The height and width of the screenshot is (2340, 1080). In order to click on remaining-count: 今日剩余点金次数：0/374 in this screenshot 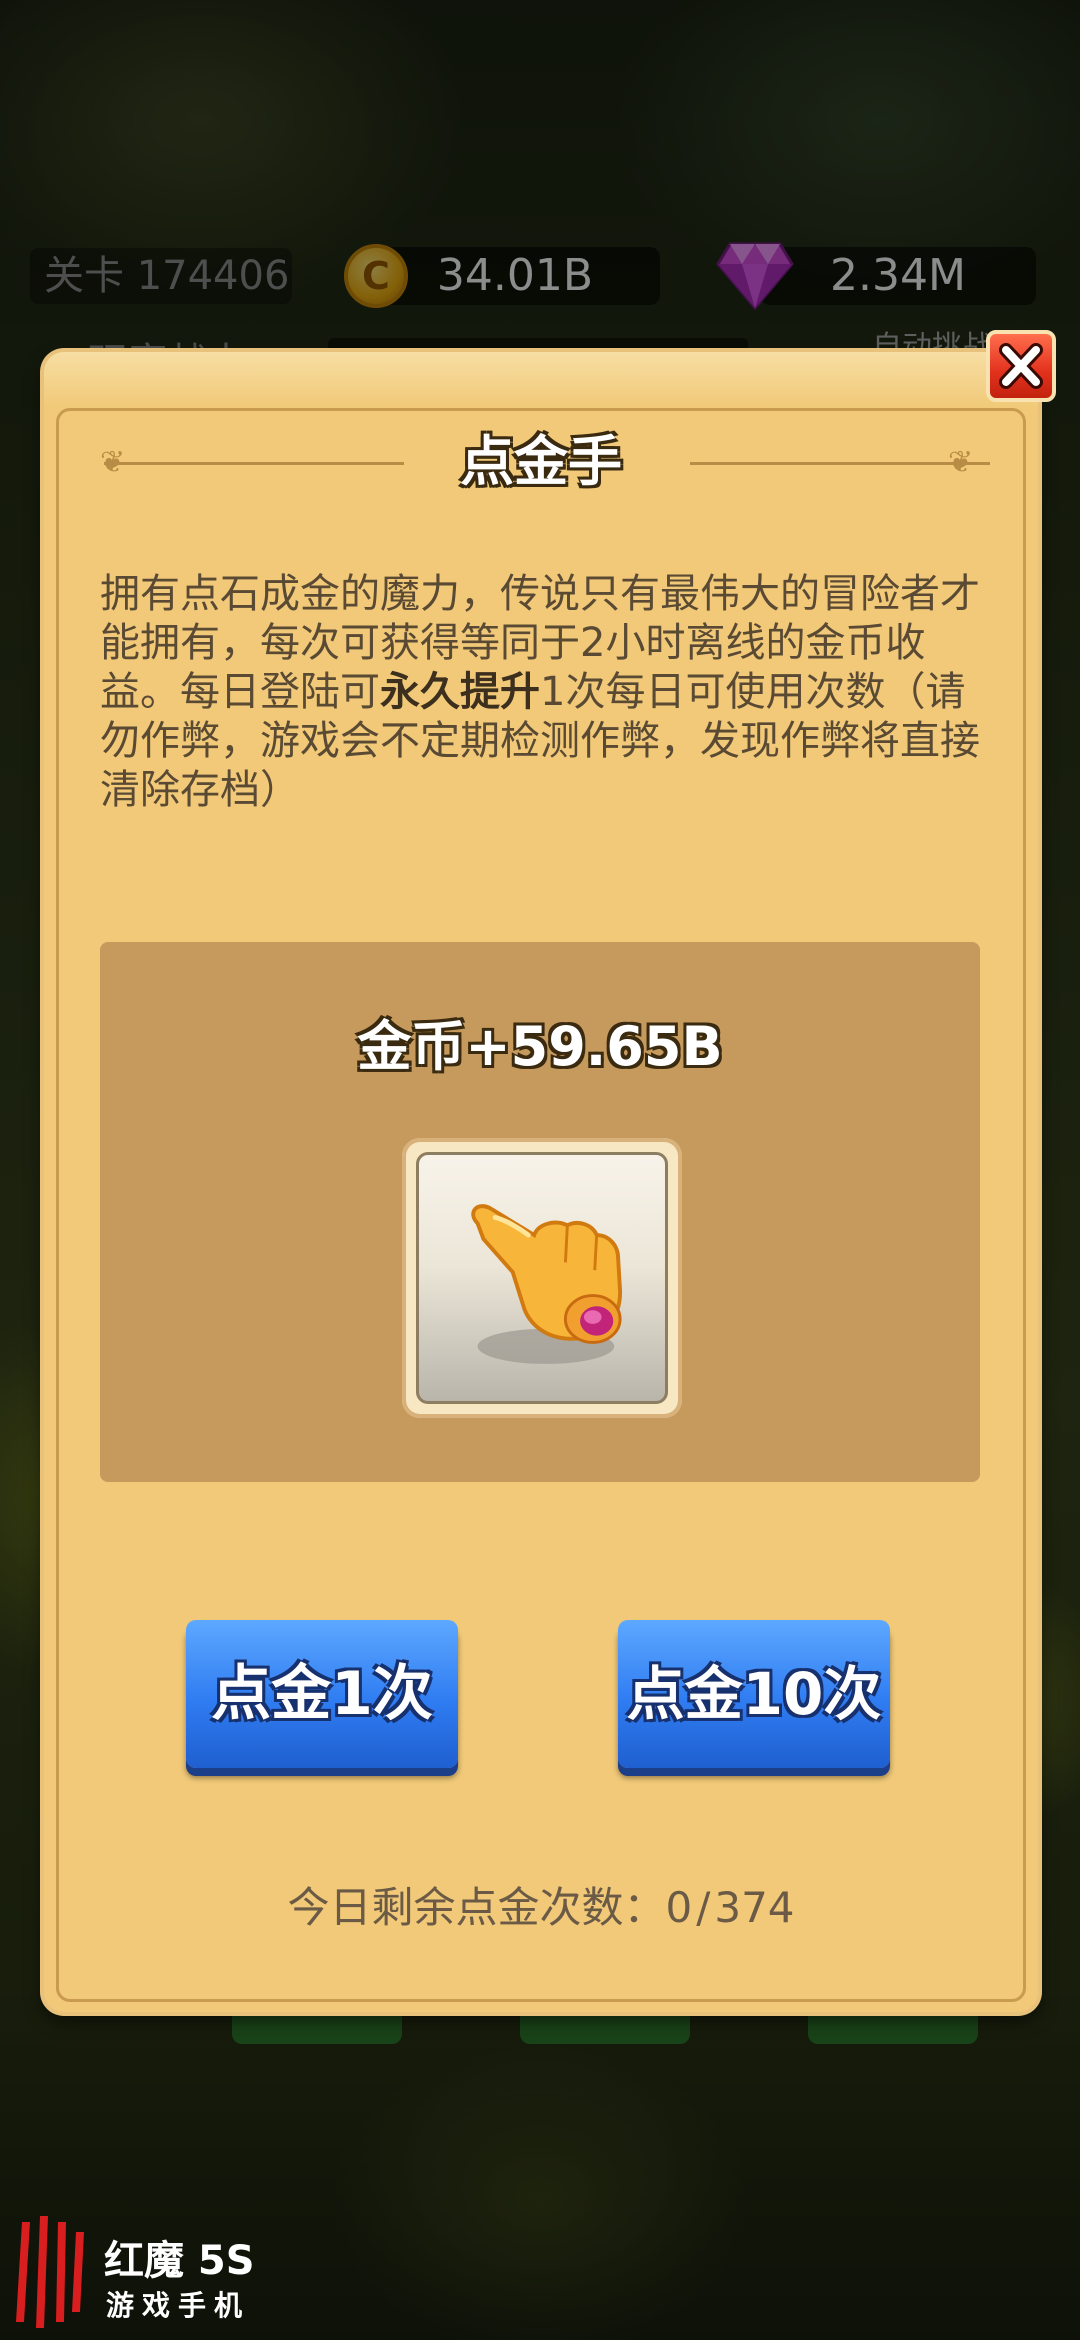, I will do `click(541, 1907)`.